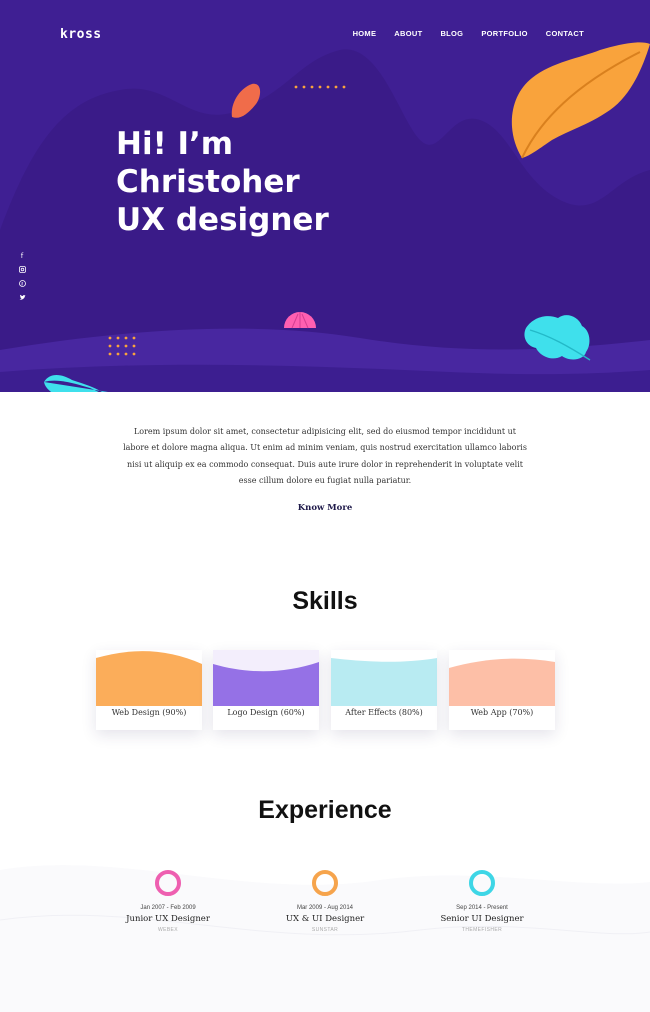 Image resolution: width=650 pixels, height=1012 pixels. What do you see at coordinates (502, 712) in the screenshot?
I see `skill-label: Web App (70%)` at bounding box center [502, 712].